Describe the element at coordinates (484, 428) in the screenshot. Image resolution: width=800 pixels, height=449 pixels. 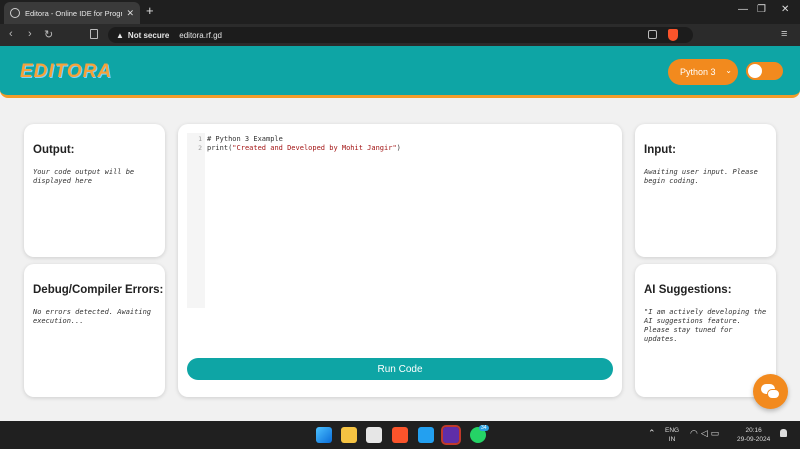
I see `whatsapp-badge: 34` at that location.